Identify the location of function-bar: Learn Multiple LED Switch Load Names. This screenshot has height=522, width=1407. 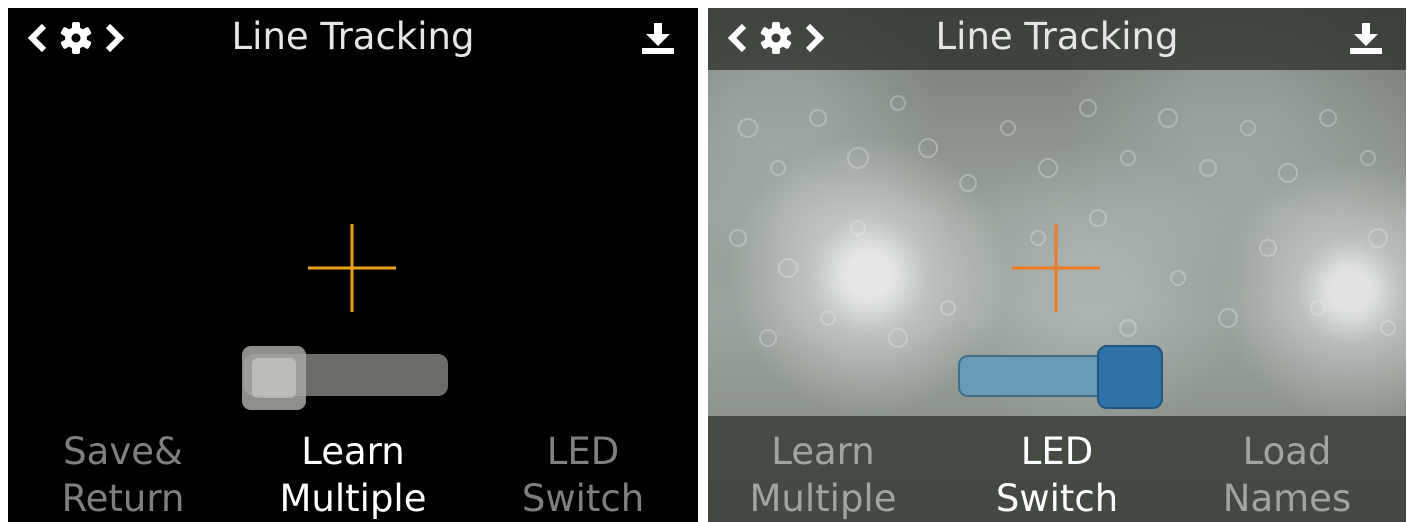
(1057, 469).